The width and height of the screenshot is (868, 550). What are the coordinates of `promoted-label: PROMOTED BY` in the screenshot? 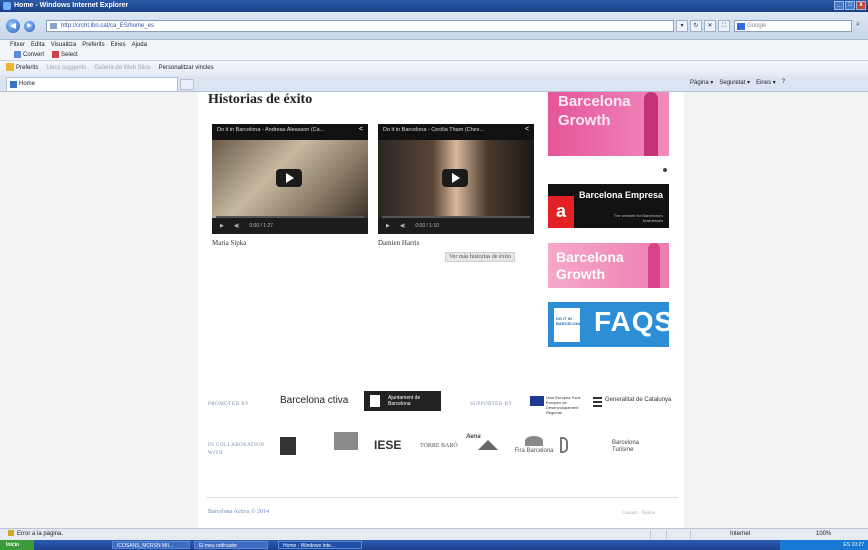 It's located at (229, 404).